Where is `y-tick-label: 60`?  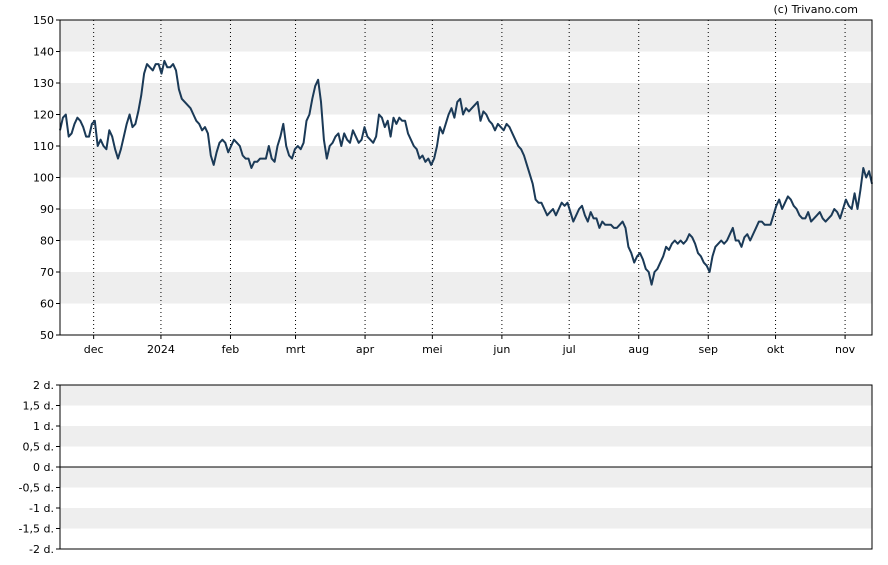 y-tick-label: 60 is located at coordinates (47, 304).